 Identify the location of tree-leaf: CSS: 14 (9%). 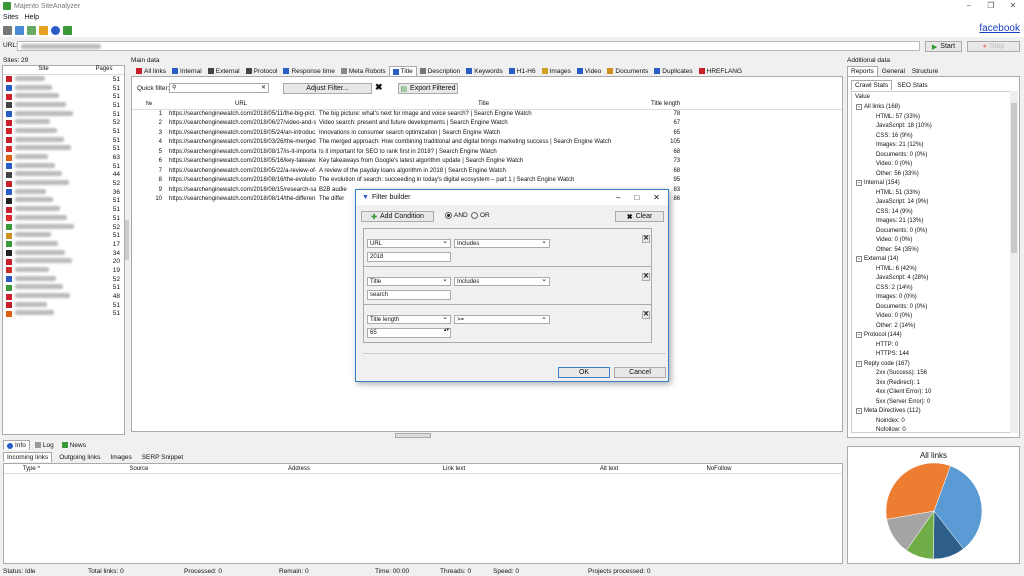
(894, 212).